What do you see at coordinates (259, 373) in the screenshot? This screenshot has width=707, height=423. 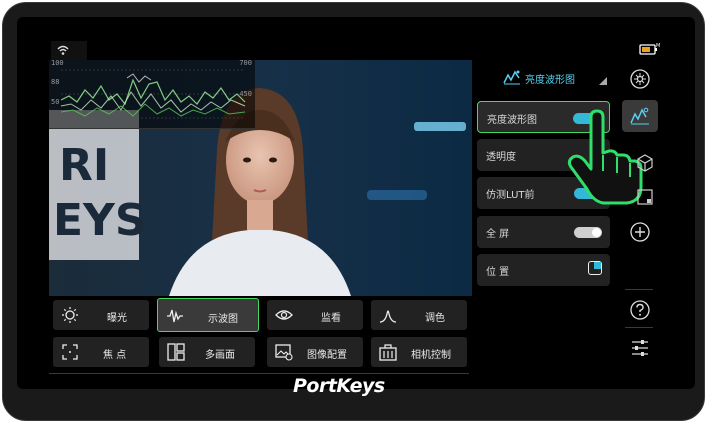 I see `bottom-divider` at bounding box center [259, 373].